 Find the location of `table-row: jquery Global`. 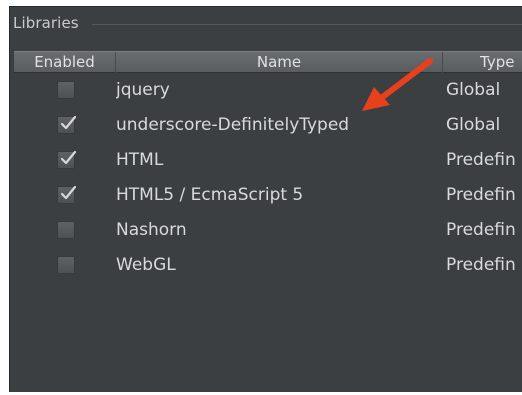

table-row: jquery Global is located at coordinates (268, 90).